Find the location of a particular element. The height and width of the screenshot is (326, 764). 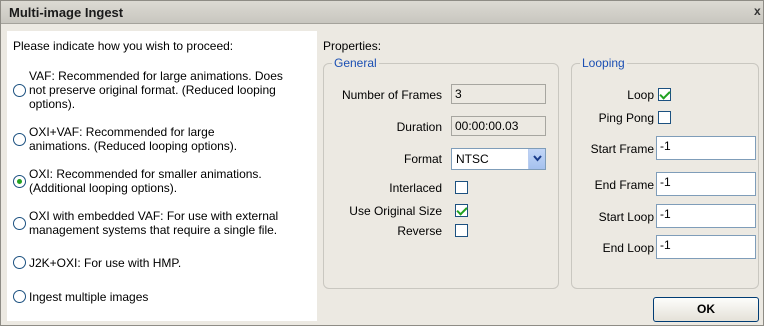

option-ingest-multiple-line: Ingest multiple images is located at coordinates (89, 297).